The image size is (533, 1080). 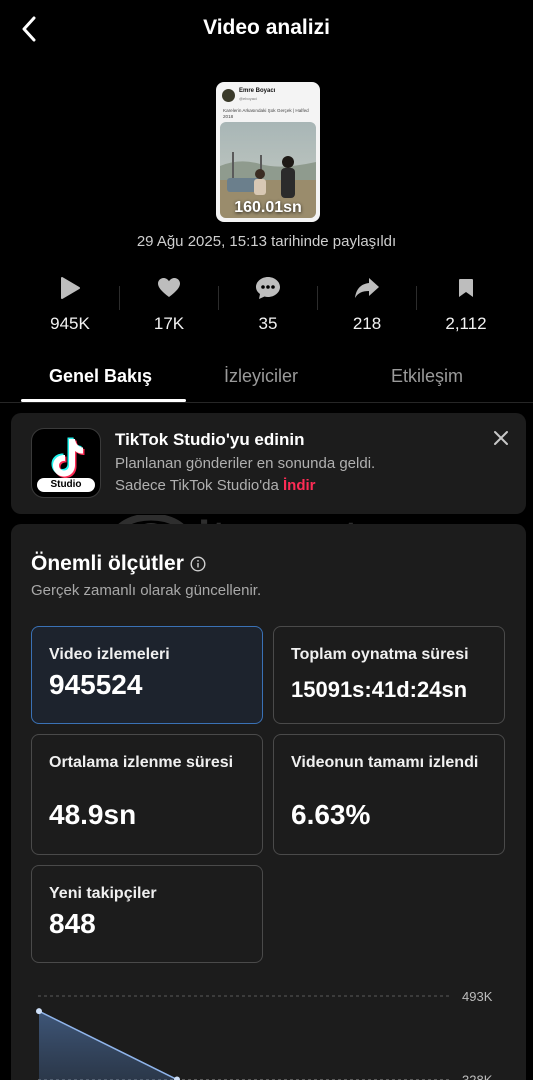 I want to click on stats-row: 945K 17K 35 218 2,112, so click(x=266, y=305).